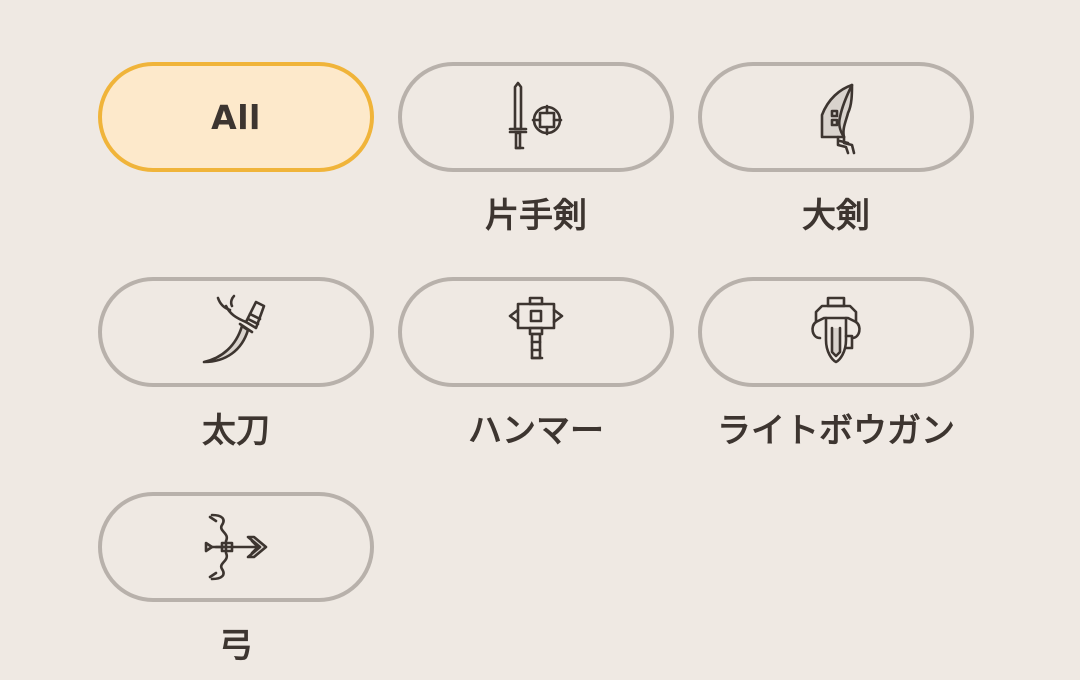 This screenshot has width=1080, height=680. I want to click on filter-all-label: All, so click(236, 117).